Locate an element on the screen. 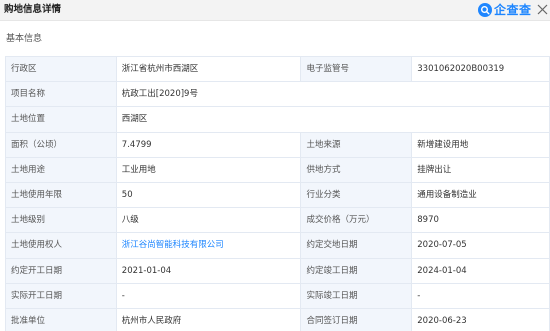  field-label: 实际竣工日期 is located at coordinates (357, 296).